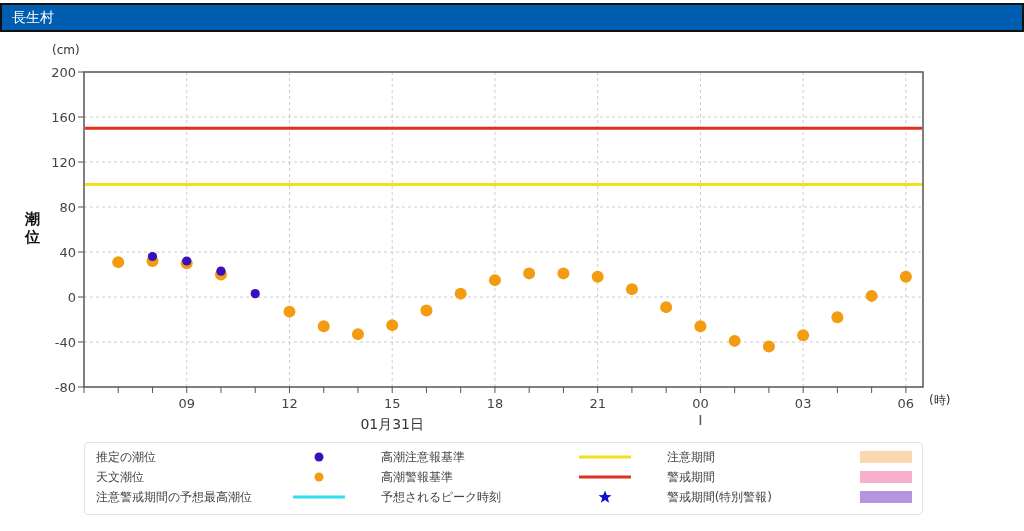 This screenshot has width=1024, height=531. Describe the element at coordinates (392, 424) in the screenshot. I see `date-label: 01月31日` at that location.